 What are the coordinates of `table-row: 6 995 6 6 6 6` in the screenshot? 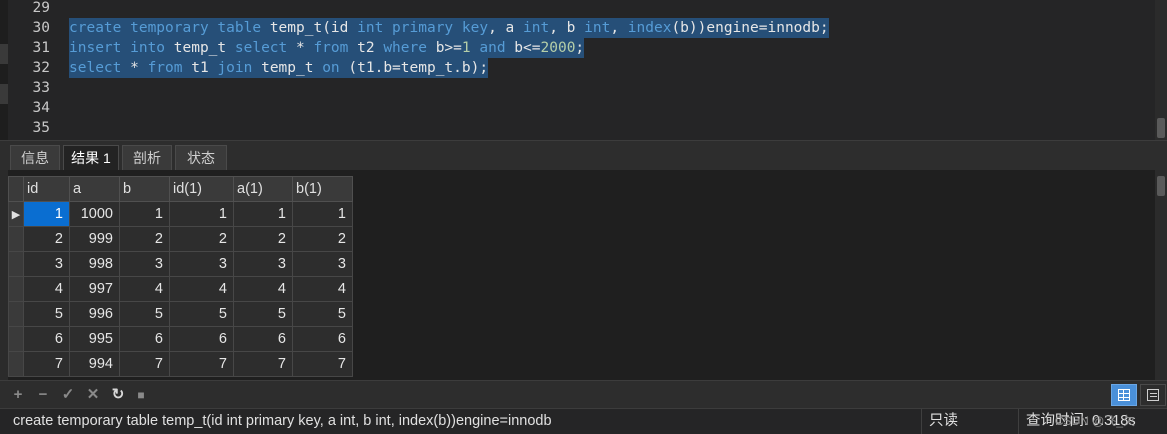 It's located at (180, 339).